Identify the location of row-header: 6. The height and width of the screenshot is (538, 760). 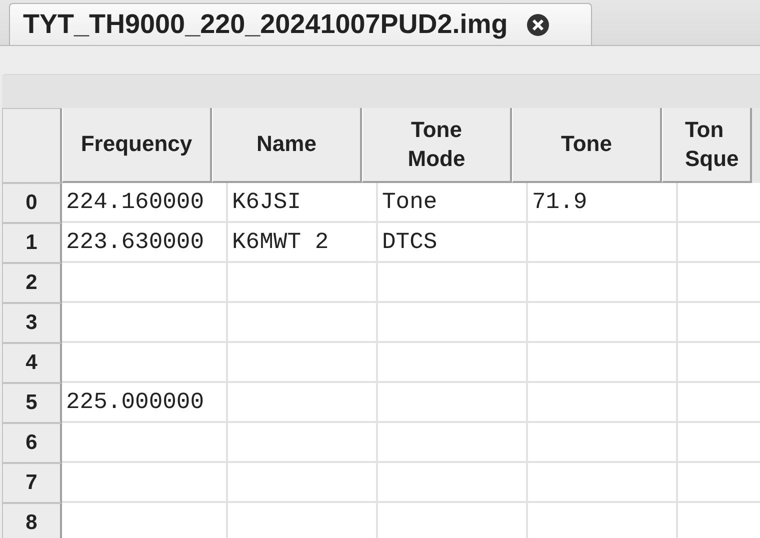
(32, 443).